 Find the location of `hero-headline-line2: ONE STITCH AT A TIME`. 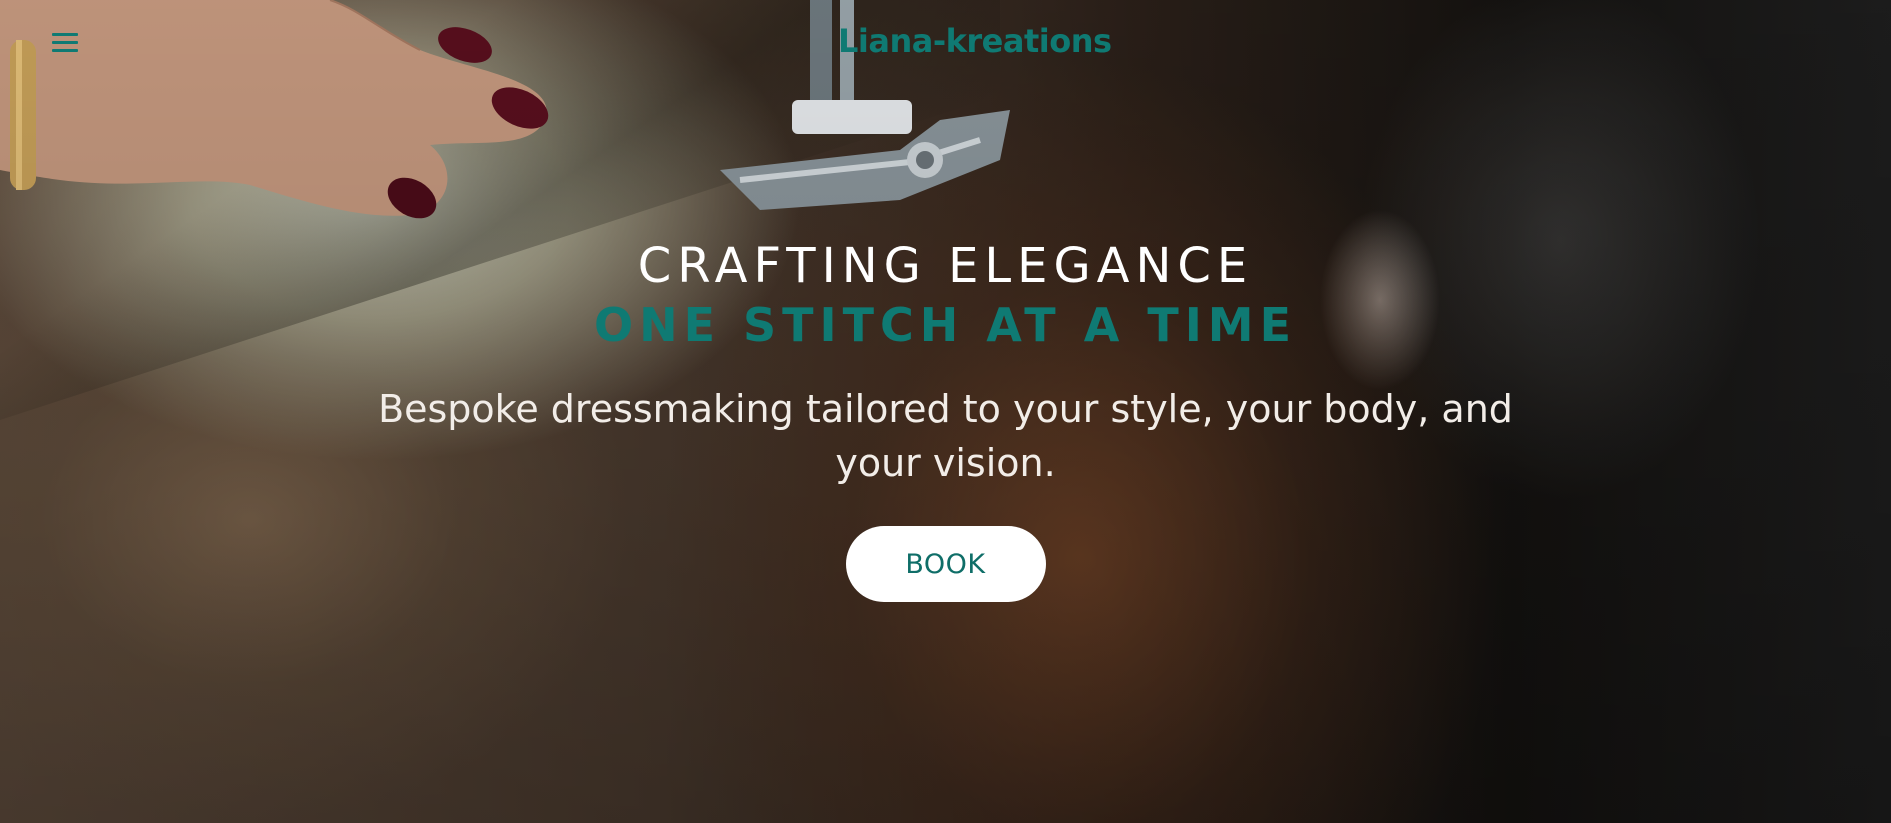

hero-headline-line2: ONE STITCH AT A TIME is located at coordinates (945, 325).